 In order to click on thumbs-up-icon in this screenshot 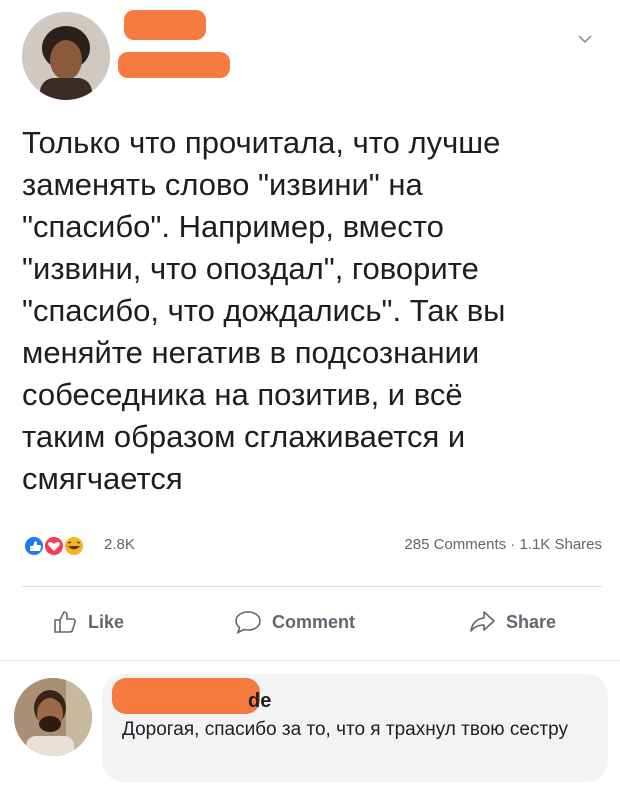, I will do `click(65, 622)`.